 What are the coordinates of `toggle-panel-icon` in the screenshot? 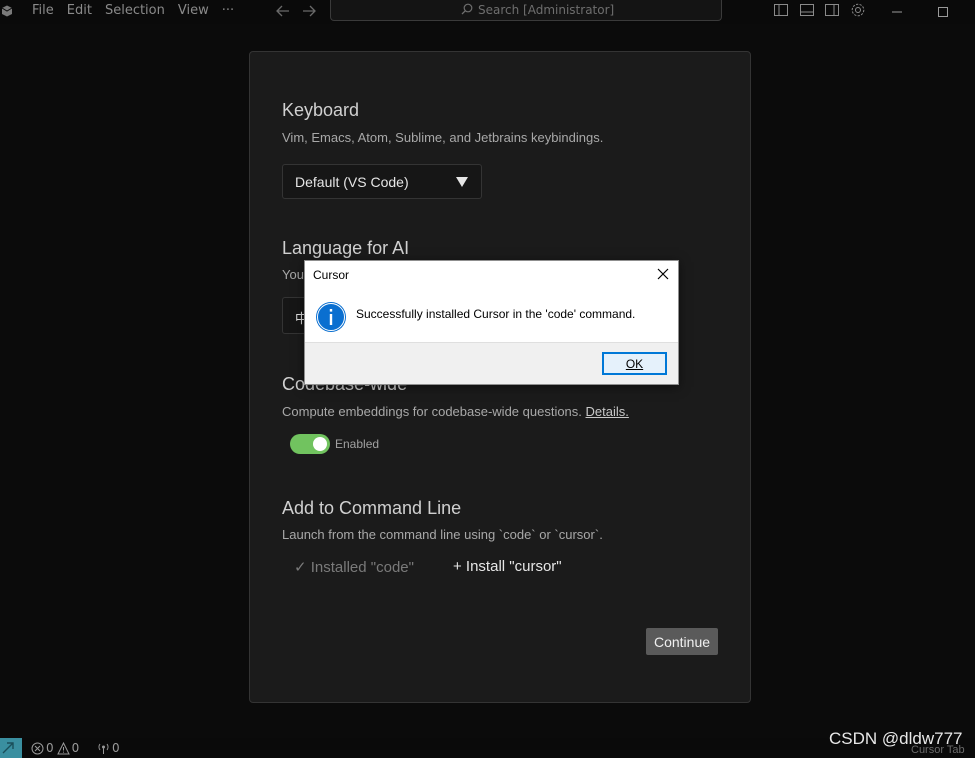 It's located at (807, 10).